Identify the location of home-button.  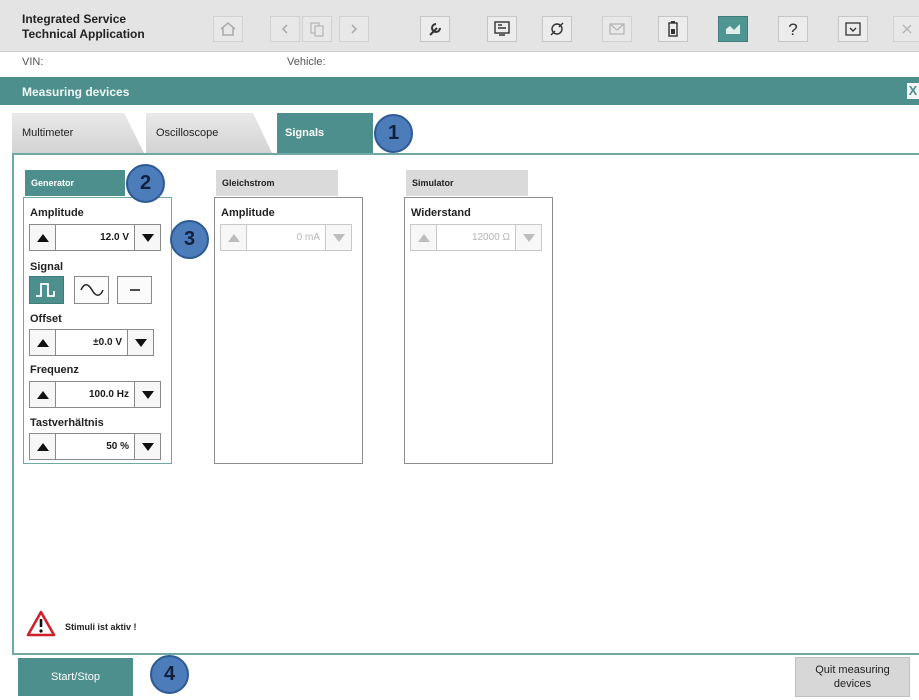
(228, 29).